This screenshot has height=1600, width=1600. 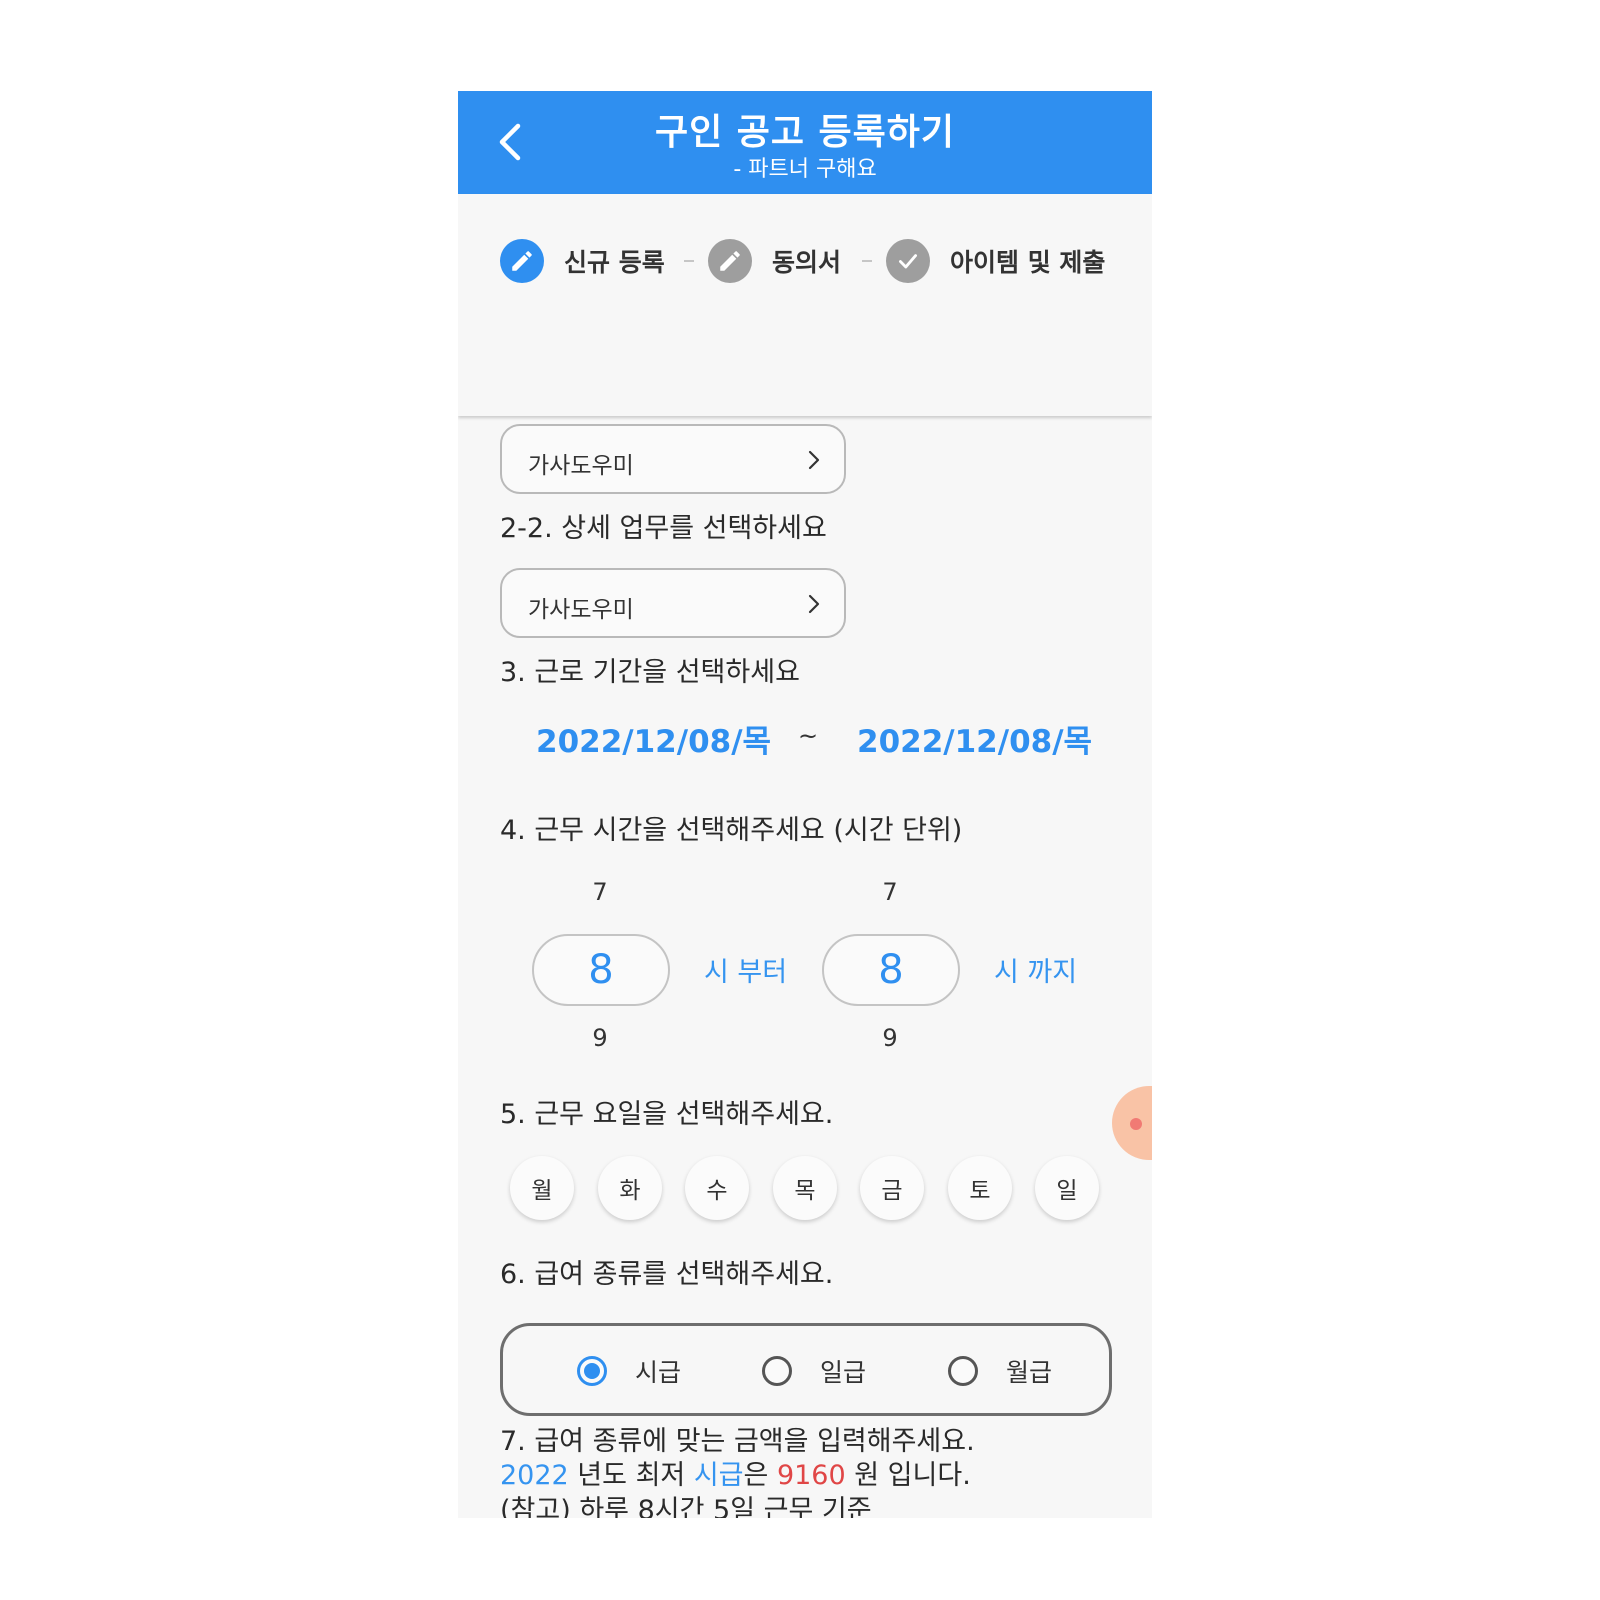 I want to click on pay-monthly-radio: 월급, so click(x=1000, y=1371).